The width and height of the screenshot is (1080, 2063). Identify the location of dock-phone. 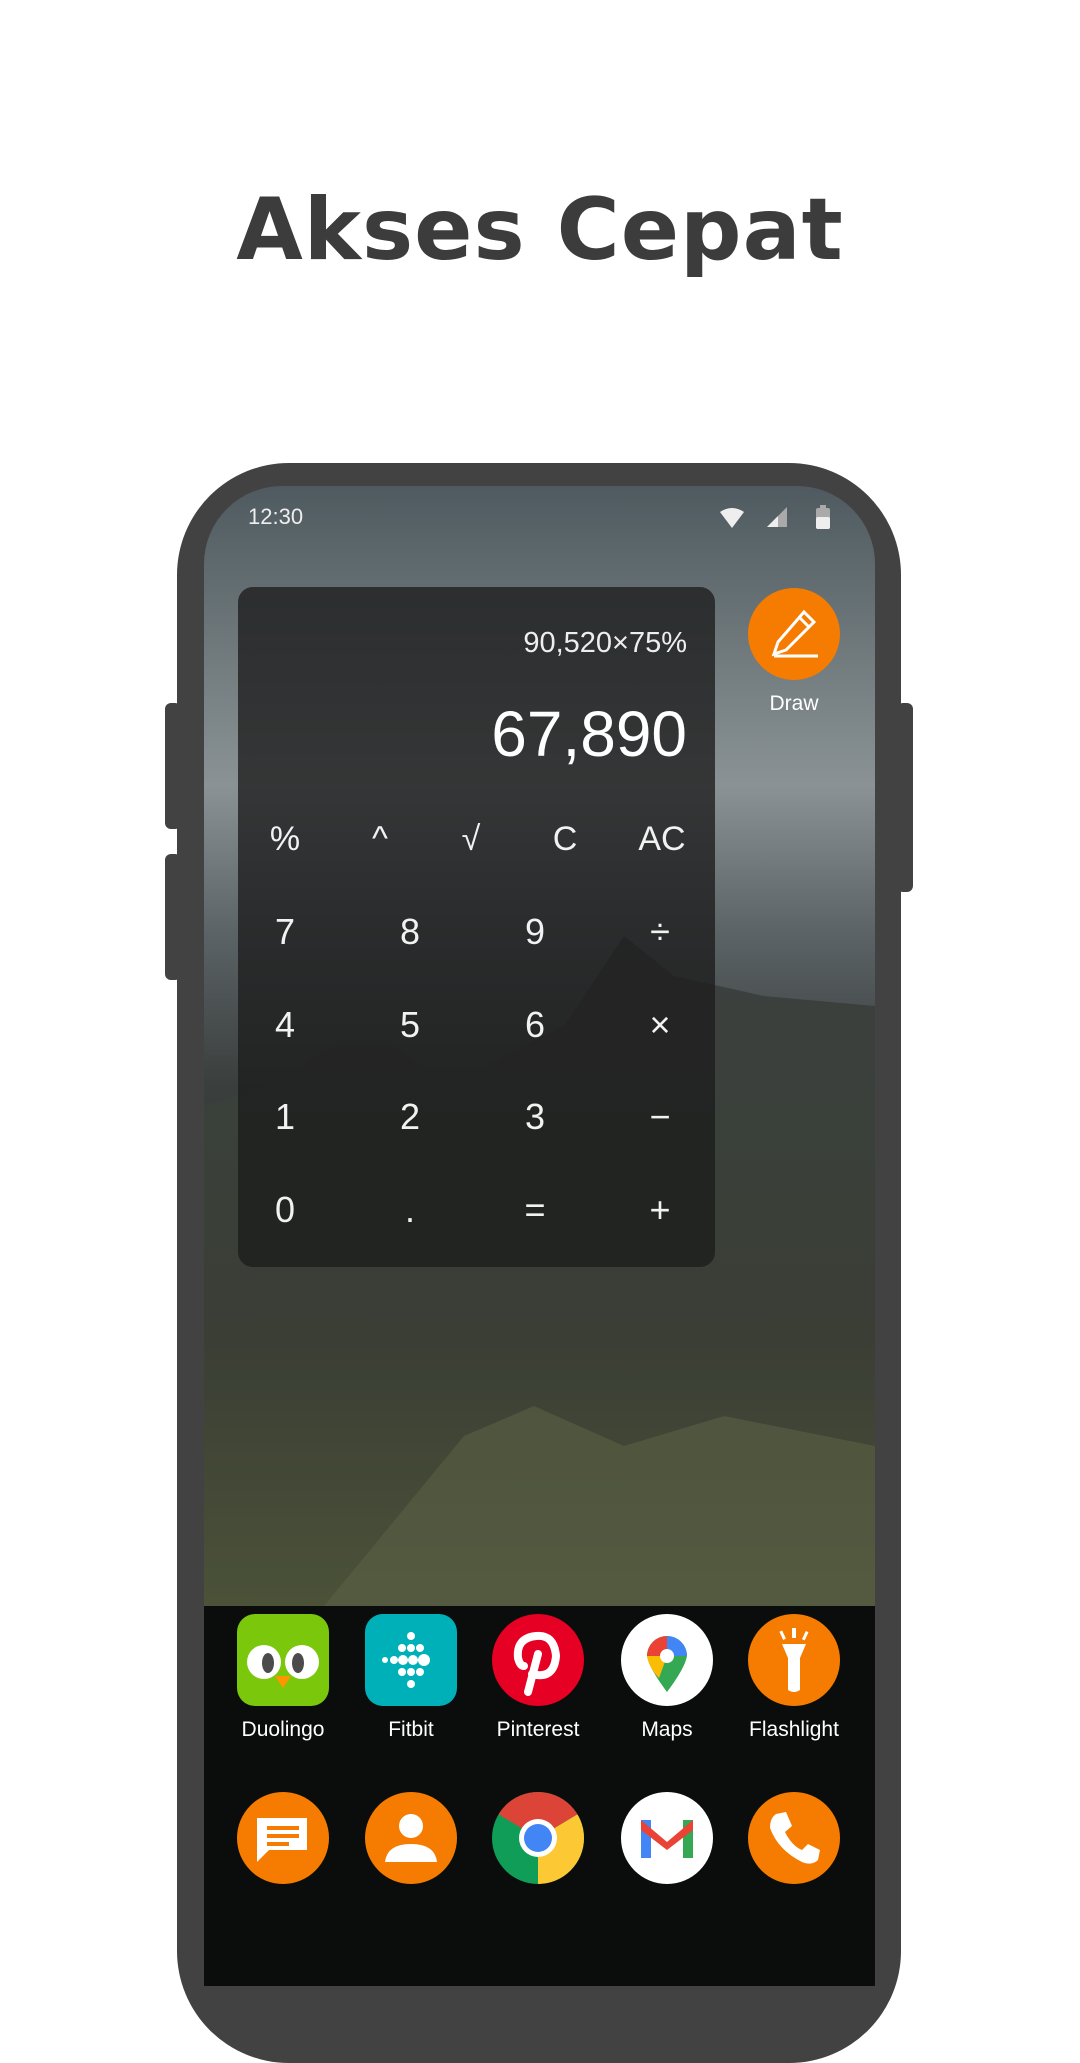
(794, 1838).